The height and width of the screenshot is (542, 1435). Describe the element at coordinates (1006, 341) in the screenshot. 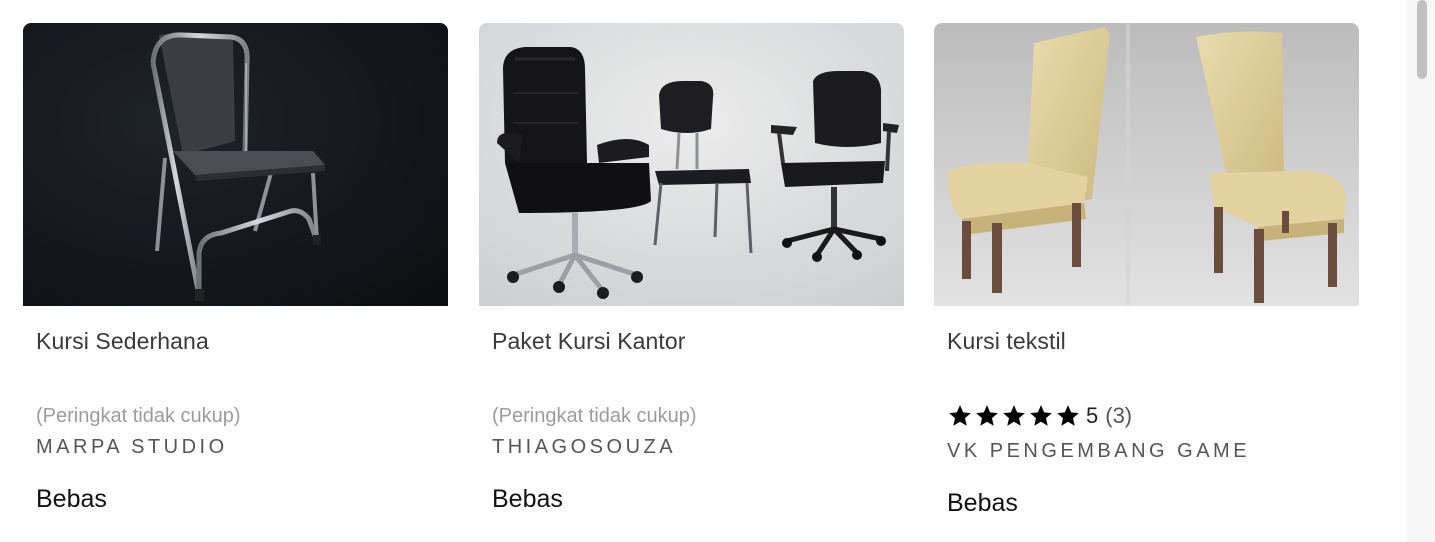

I see `asset-title: Kursi tekstil` at that location.